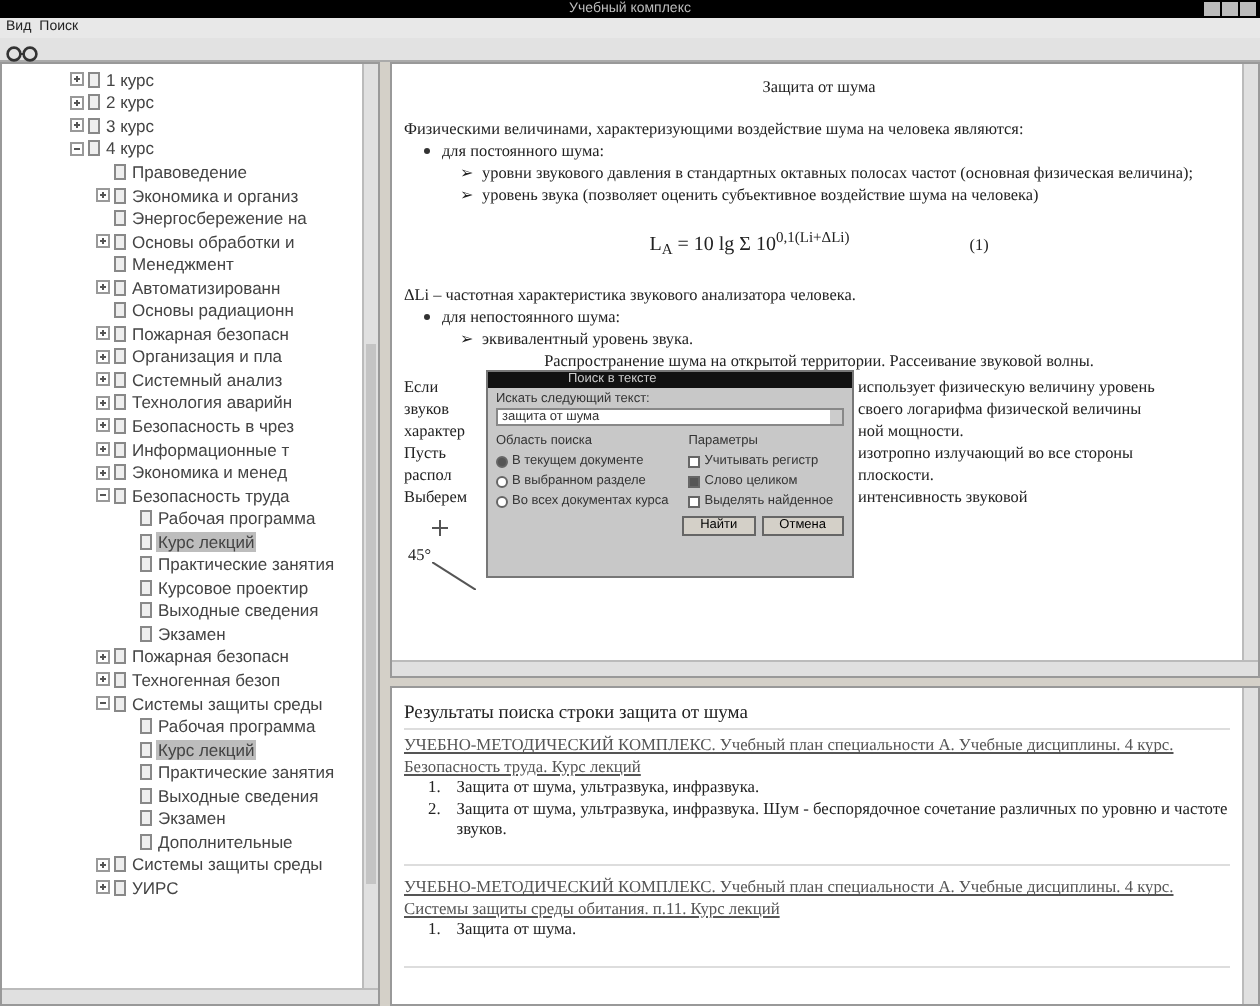  Describe the element at coordinates (715, 129) in the screenshot. I see `paragraph: Физическими величинами, характеризующими воздействие шума на человека являются:` at that location.